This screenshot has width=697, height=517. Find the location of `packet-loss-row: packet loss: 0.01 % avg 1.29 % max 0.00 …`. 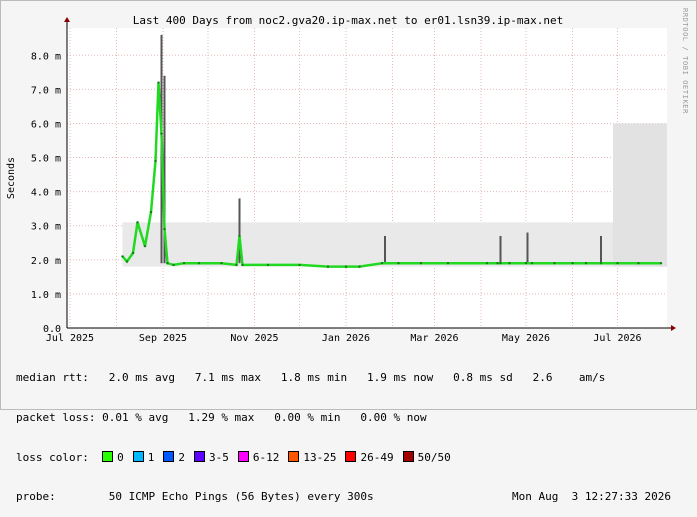

packet-loss-row: packet loss: 0.01 % avg 1.29 % max 0.00 … is located at coordinates (351, 417).